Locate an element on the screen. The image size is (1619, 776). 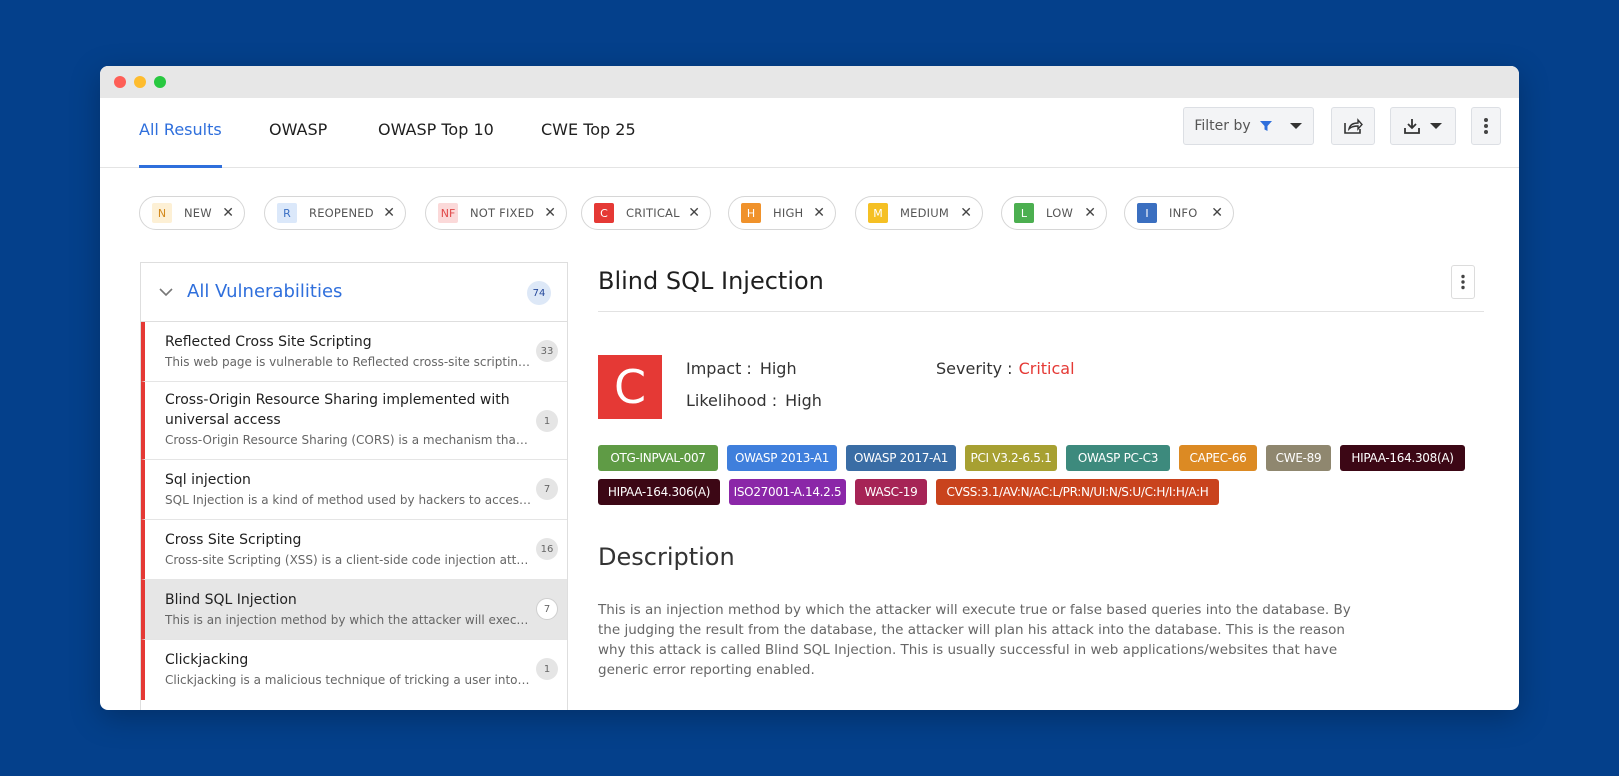
share-icon is located at coordinates (1353, 126).